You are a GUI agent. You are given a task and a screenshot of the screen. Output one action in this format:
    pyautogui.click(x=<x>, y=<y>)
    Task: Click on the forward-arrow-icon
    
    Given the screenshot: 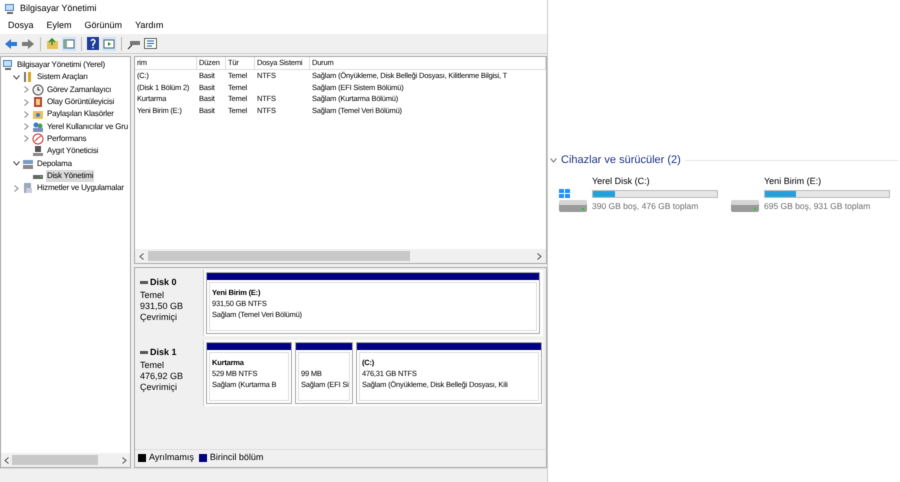 What is the action you would take?
    pyautogui.click(x=28, y=44)
    